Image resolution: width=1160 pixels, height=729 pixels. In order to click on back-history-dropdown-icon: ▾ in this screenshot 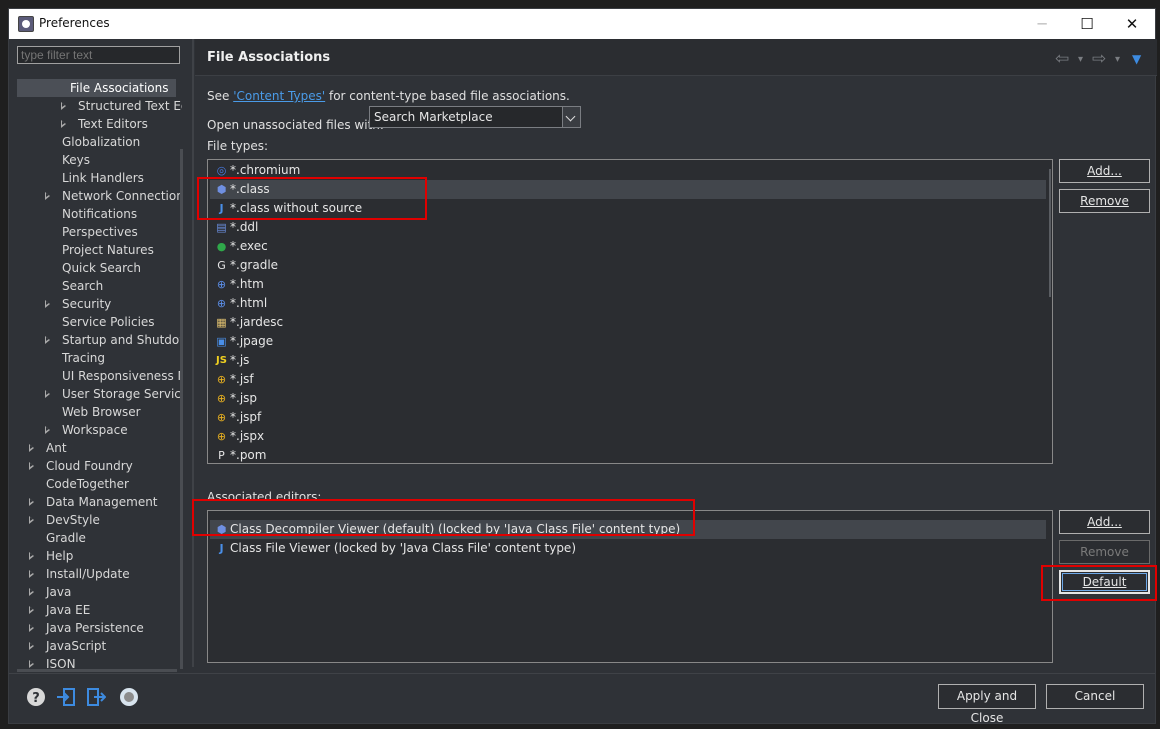, I will do `click(1080, 59)`.